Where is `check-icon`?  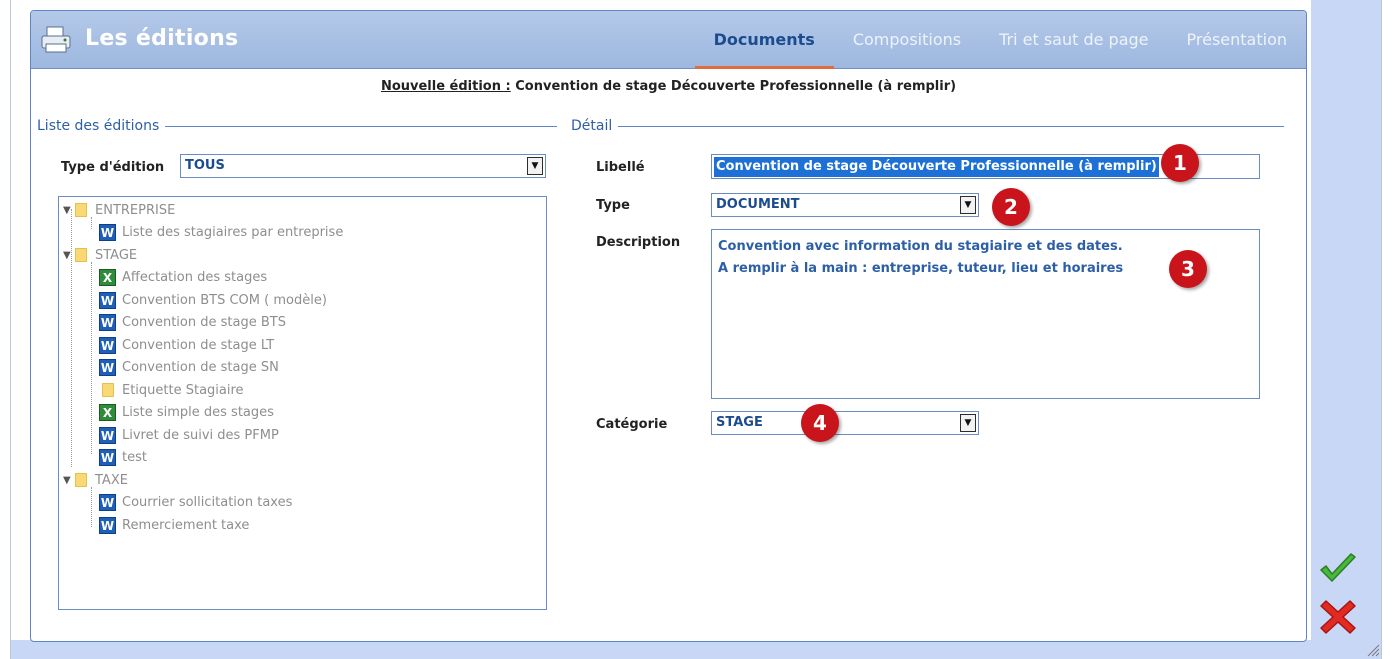
check-icon is located at coordinates (1338, 569).